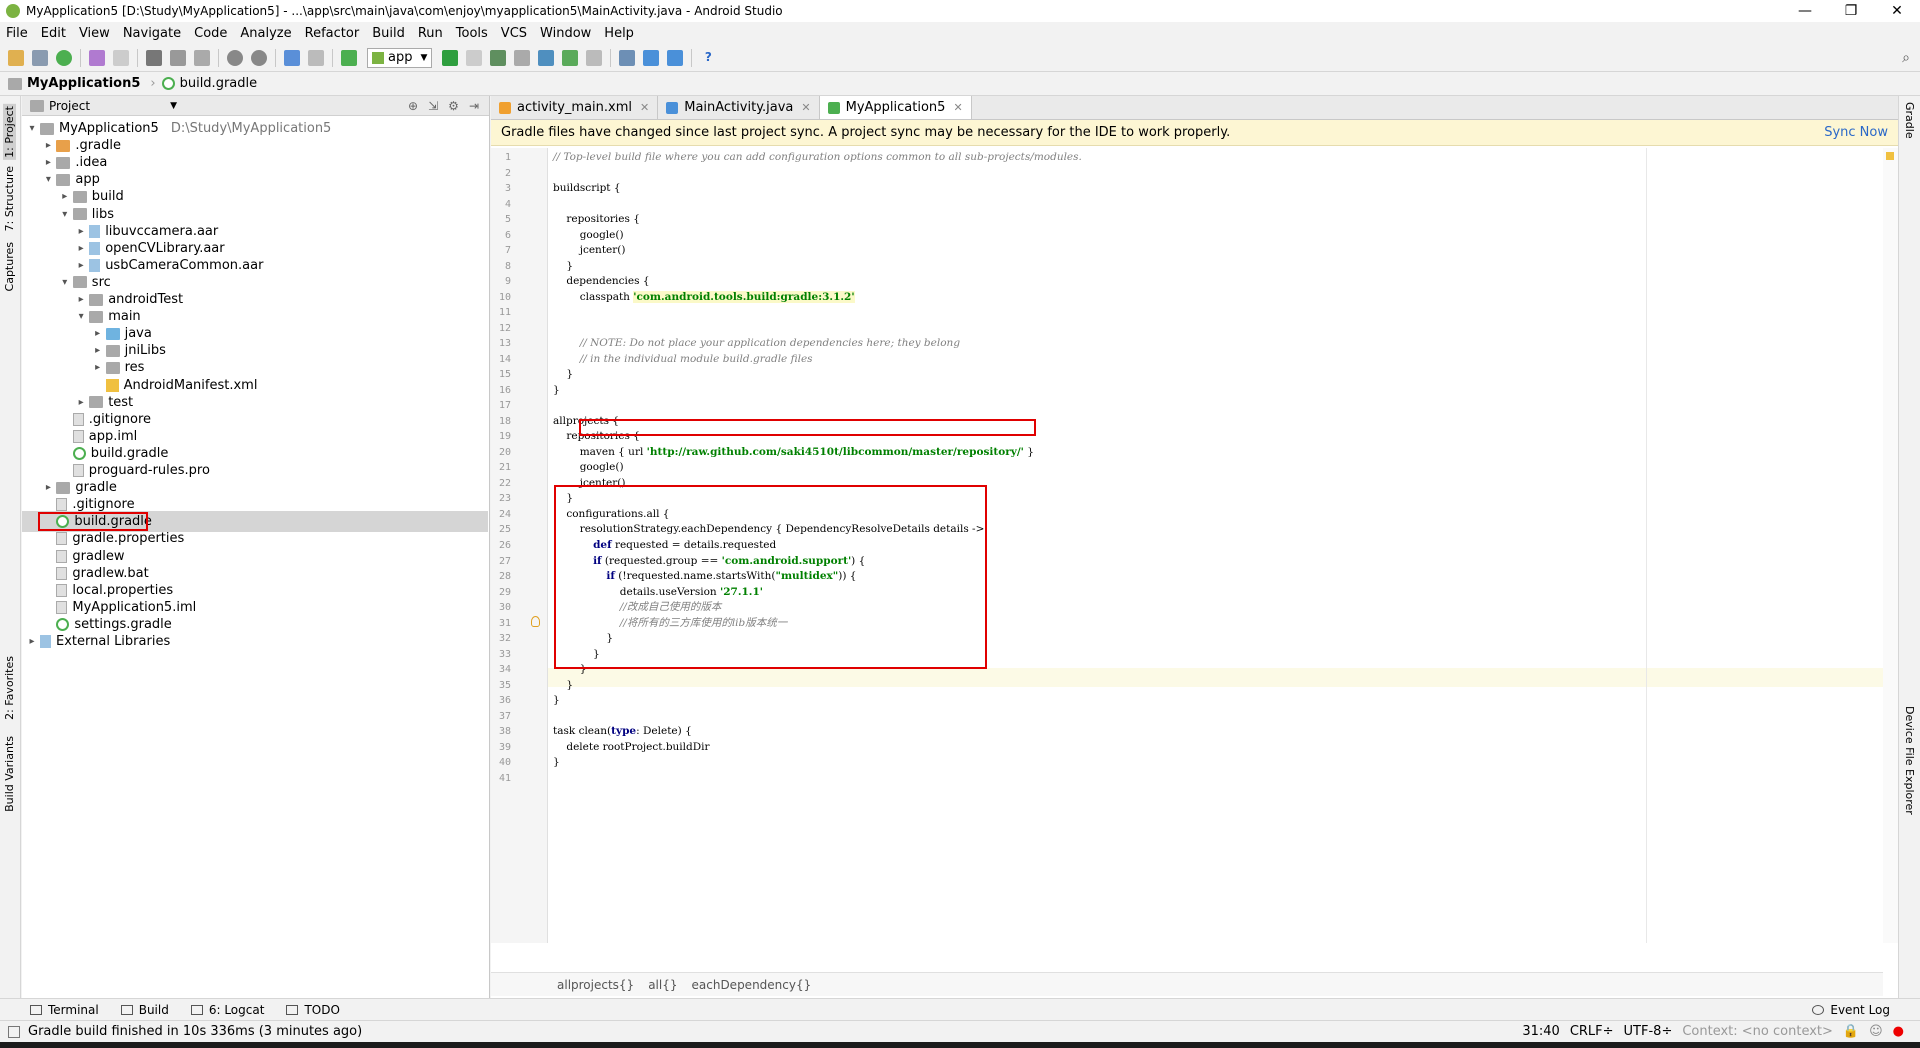 The height and width of the screenshot is (1048, 1920). What do you see at coordinates (40, 57) in the screenshot?
I see `save-icon` at bounding box center [40, 57].